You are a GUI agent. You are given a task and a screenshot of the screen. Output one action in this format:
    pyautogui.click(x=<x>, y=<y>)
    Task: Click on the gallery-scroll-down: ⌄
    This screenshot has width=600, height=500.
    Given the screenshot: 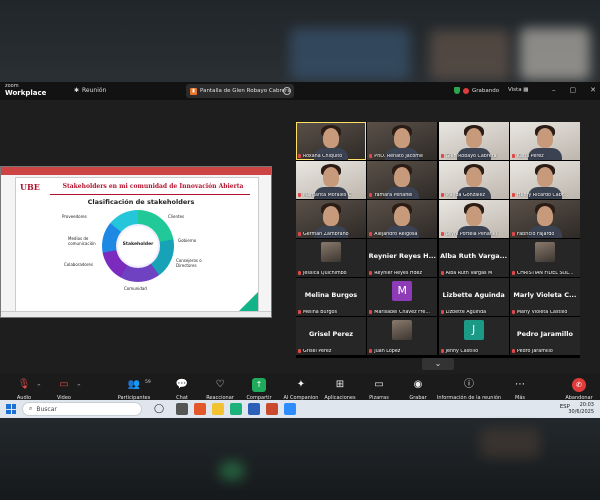 What is the action you would take?
    pyautogui.click(x=438, y=364)
    